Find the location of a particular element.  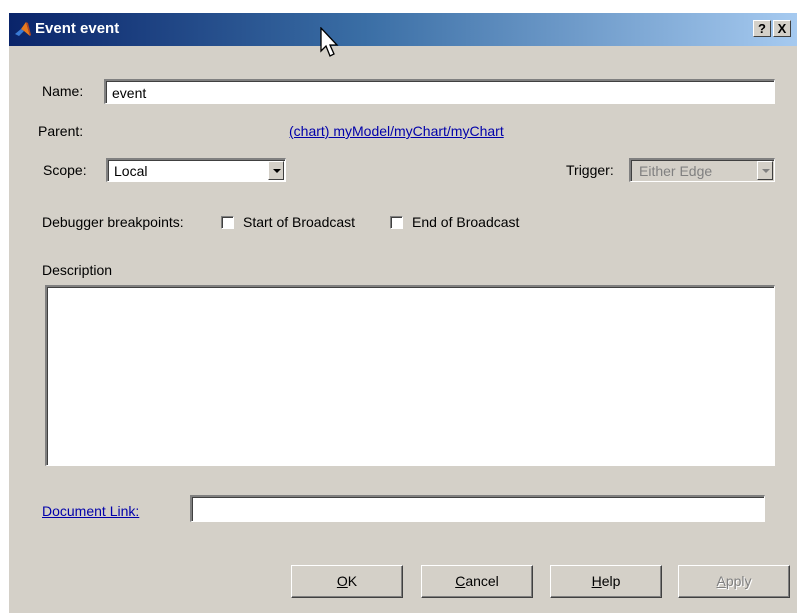

name-field: event is located at coordinates (439, 91).